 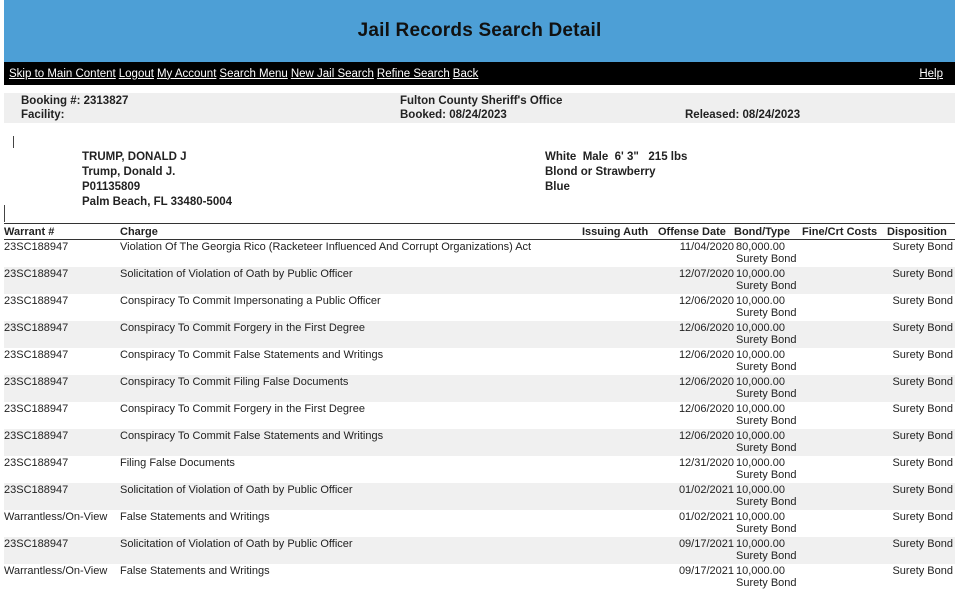 I want to click on page-title: Jail Records Search Detail, so click(x=479, y=30).